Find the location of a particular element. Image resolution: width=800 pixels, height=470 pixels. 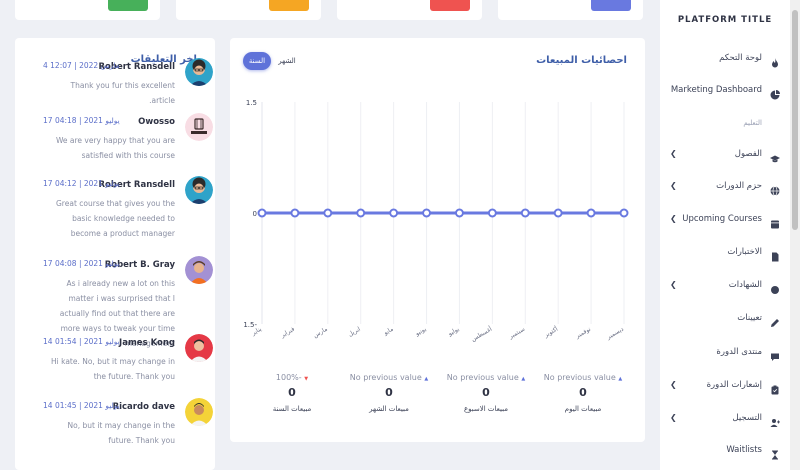

sidebar-item-pen: تعيينات is located at coordinates (725, 318).